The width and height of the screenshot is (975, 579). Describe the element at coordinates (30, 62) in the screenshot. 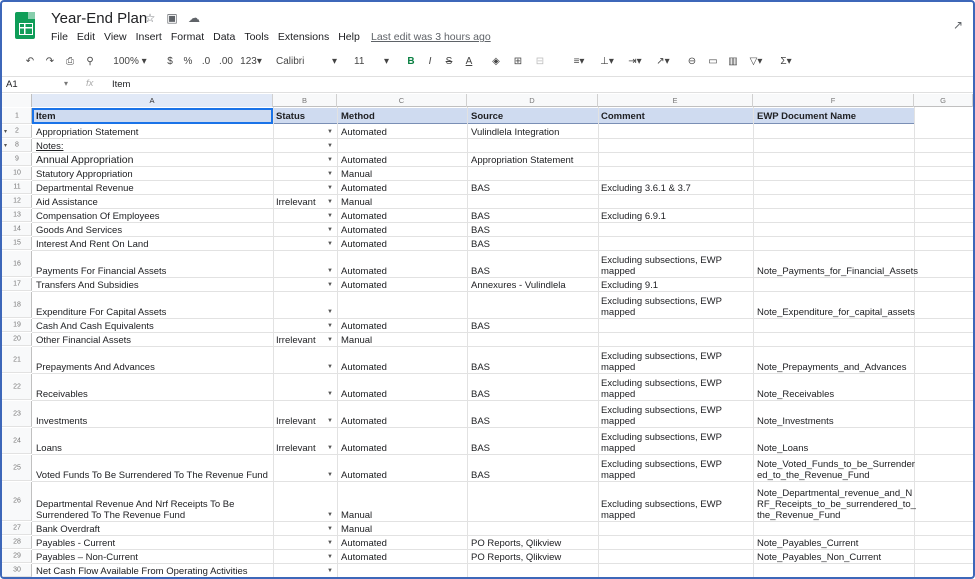

I see `undo-icon: ↶` at that location.